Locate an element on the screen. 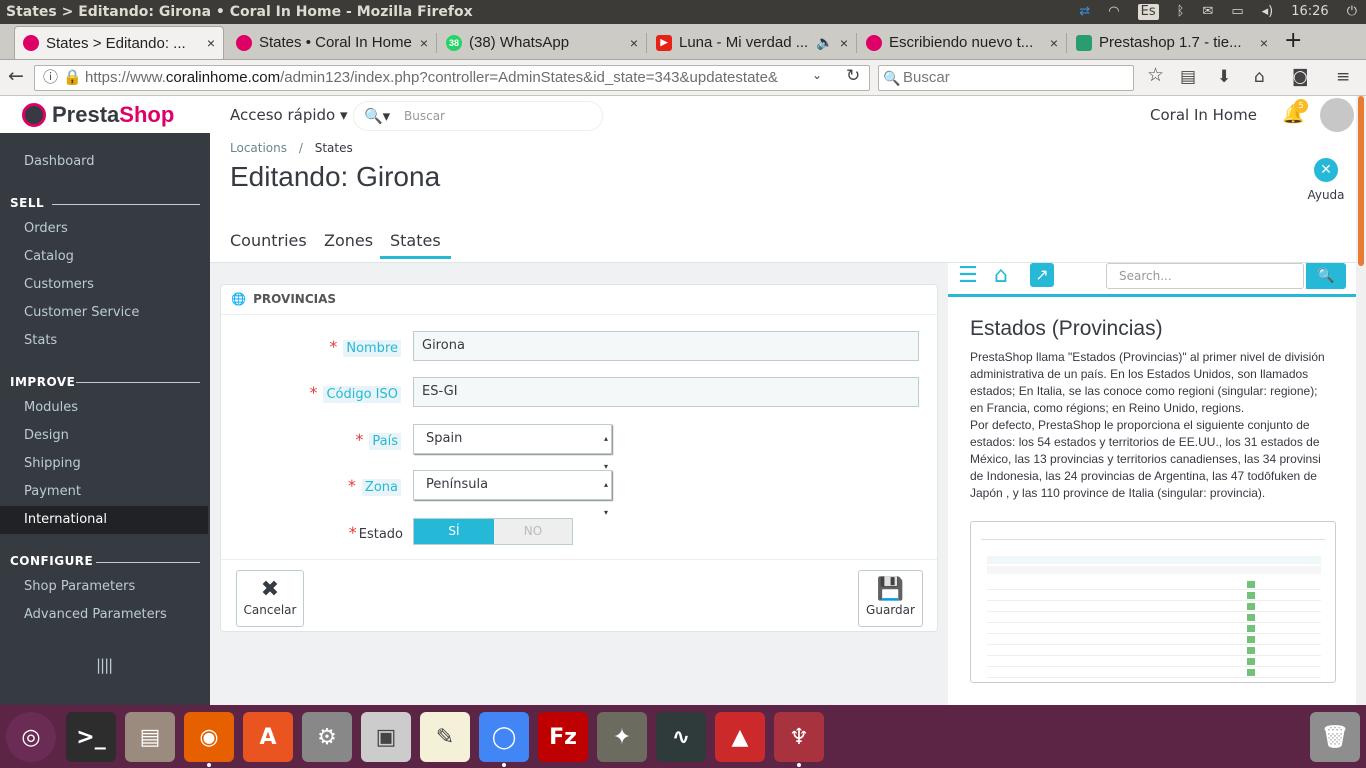 The image size is (1366, 768). breadcrumb-locations: Locations is located at coordinates (258, 148).